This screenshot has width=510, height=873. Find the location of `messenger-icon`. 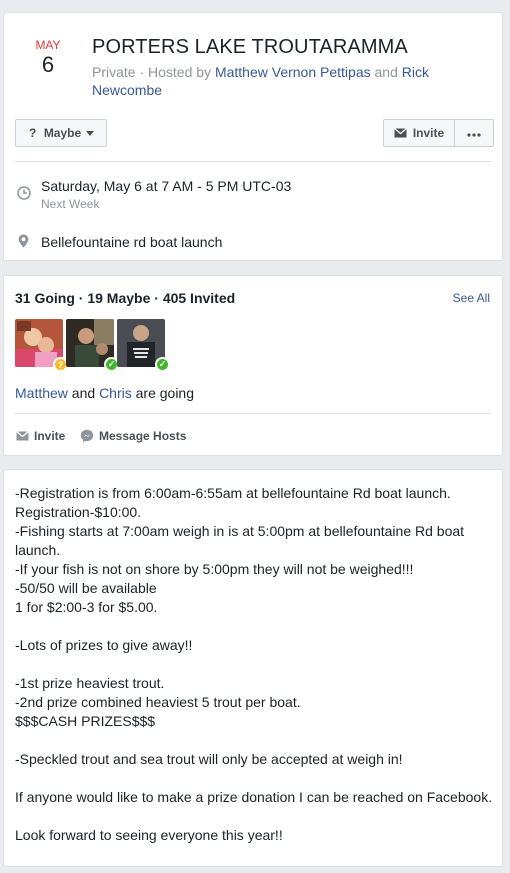

messenger-icon is located at coordinates (87, 436).